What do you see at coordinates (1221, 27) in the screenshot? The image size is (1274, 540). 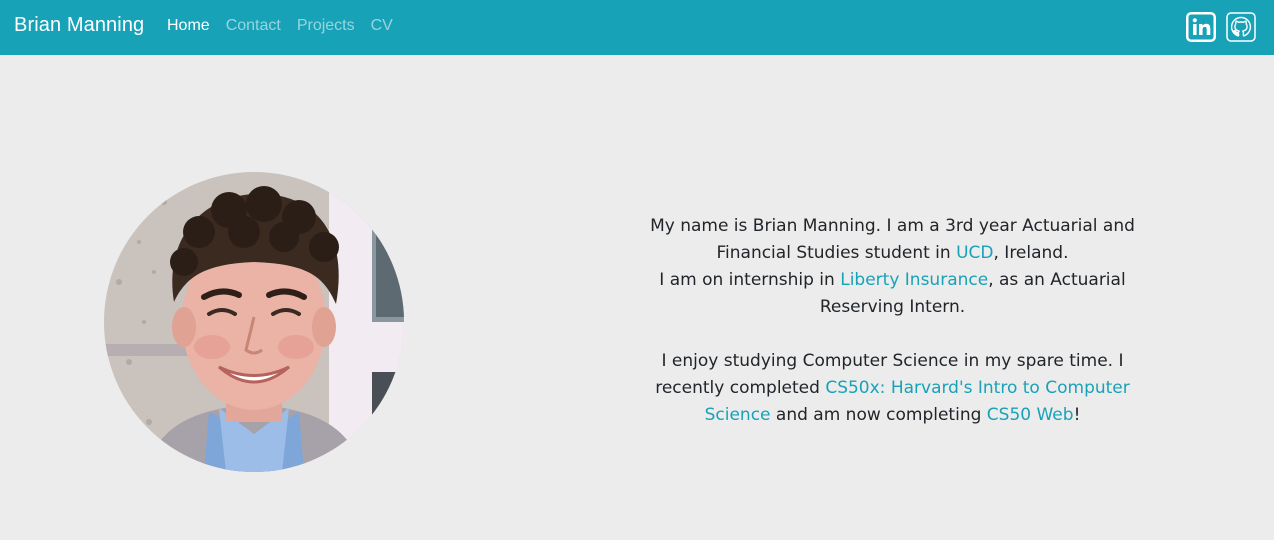 I see `social-links` at bounding box center [1221, 27].